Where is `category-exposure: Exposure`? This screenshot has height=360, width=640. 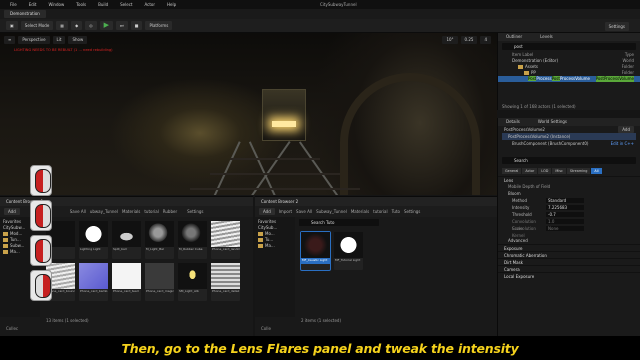 category-exposure: Exposure is located at coordinates (569, 247).